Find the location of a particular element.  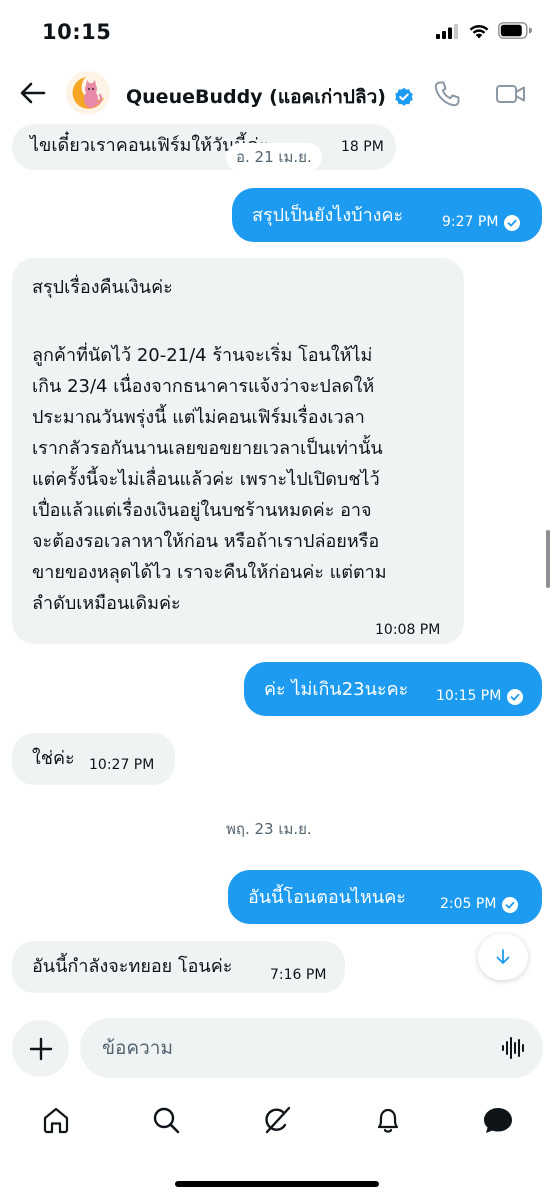

search-icon is located at coordinates (166, 1120).